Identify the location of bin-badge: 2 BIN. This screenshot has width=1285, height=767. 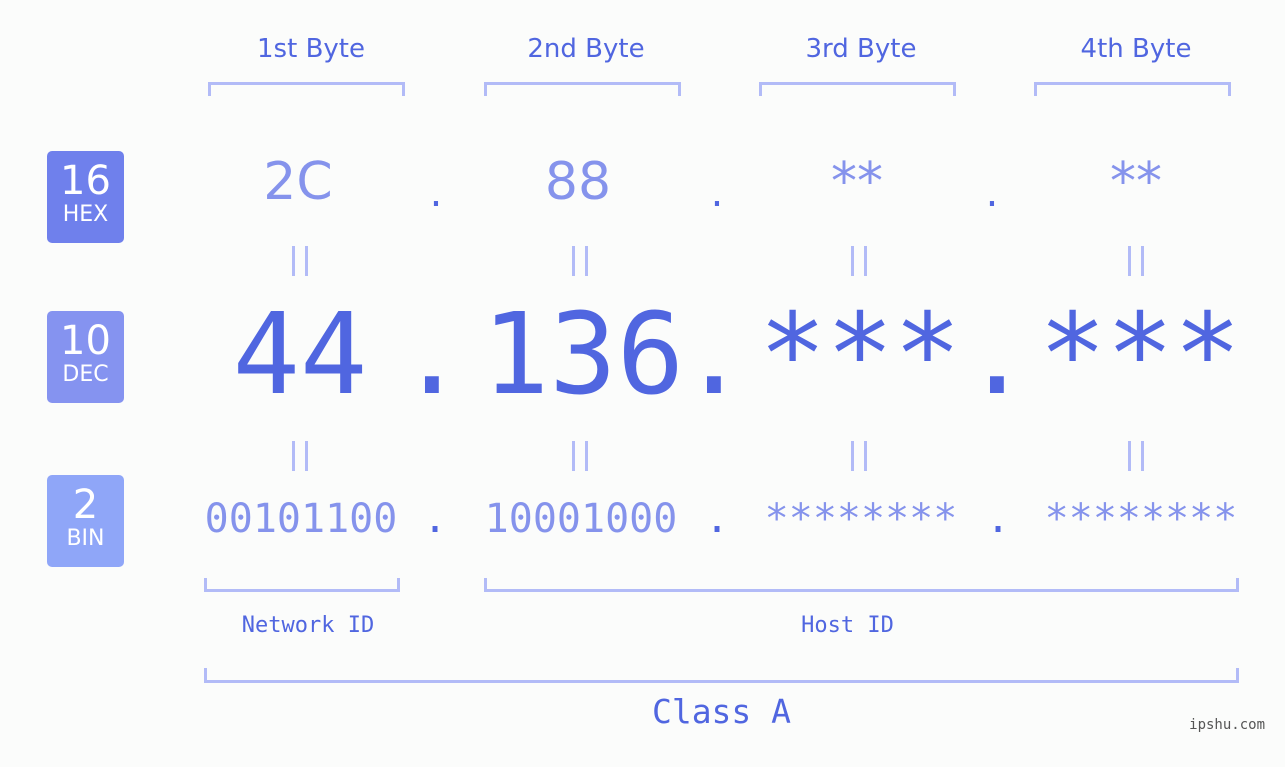
(85, 521).